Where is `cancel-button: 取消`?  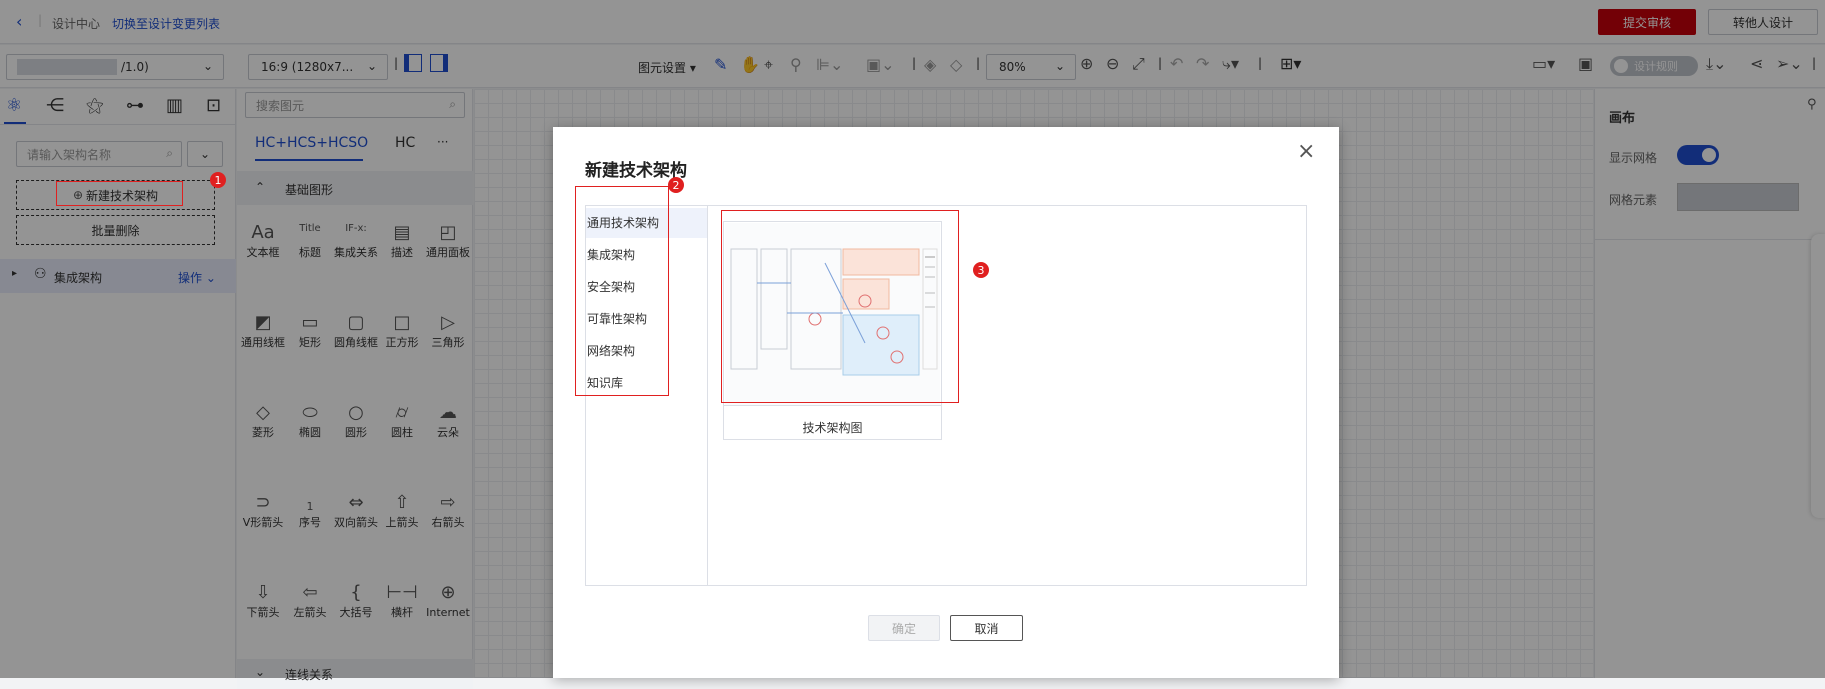 cancel-button: 取消 is located at coordinates (986, 628).